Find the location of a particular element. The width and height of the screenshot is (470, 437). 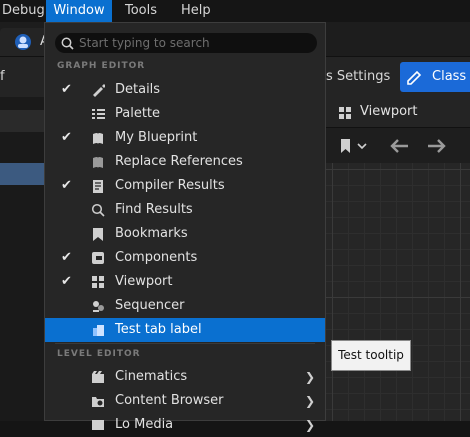

tooltip: Test tooltip is located at coordinates (371, 355).